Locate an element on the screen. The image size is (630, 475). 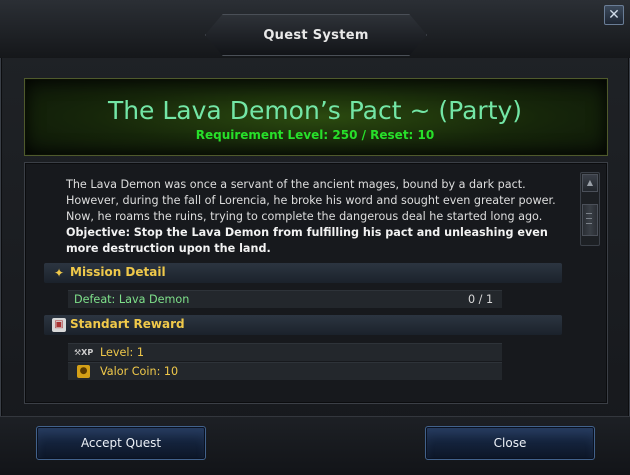
mission-task-row: Defeat: Lava Demon 0 / 1 is located at coordinates (285, 299).